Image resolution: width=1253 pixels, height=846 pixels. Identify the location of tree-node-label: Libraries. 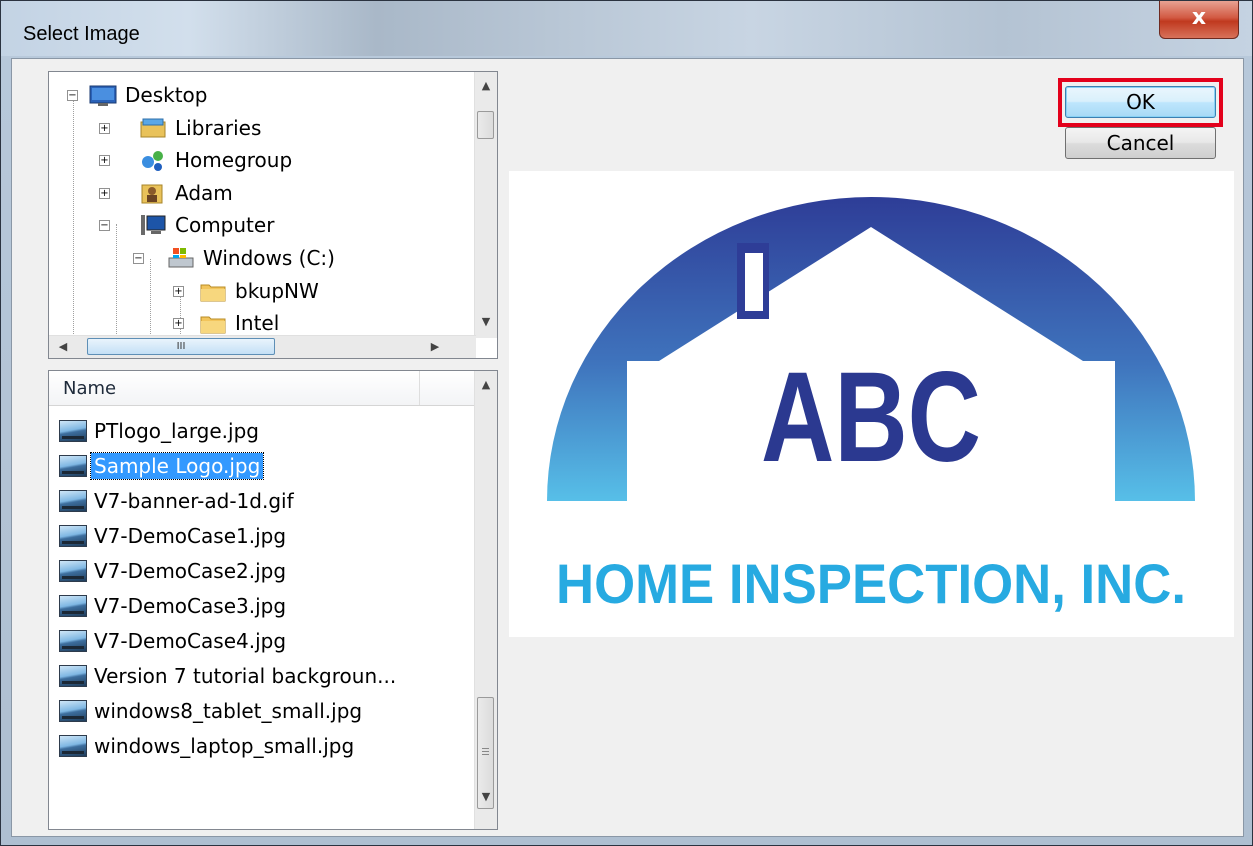
(218, 128).